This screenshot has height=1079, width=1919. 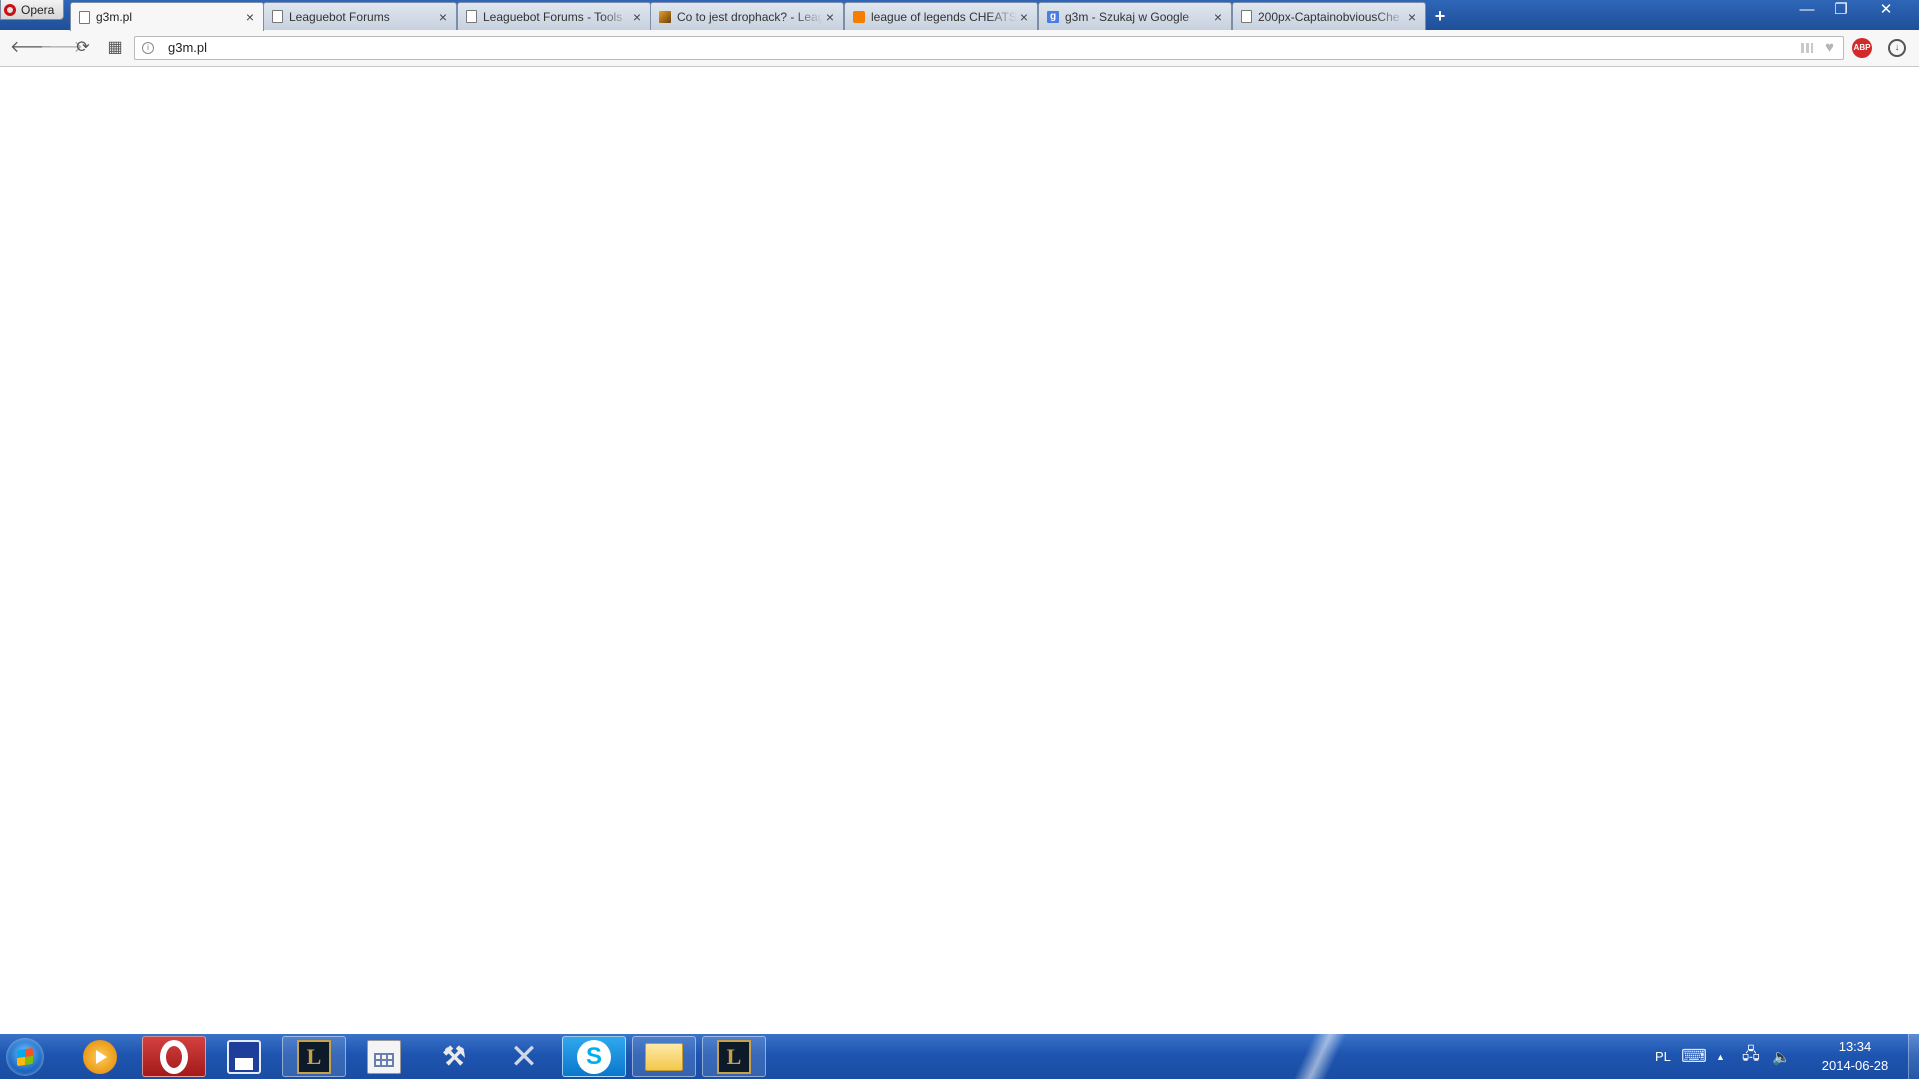 What do you see at coordinates (114, 17) in the screenshot?
I see `tab-title: g3m.pl` at bounding box center [114, 17].